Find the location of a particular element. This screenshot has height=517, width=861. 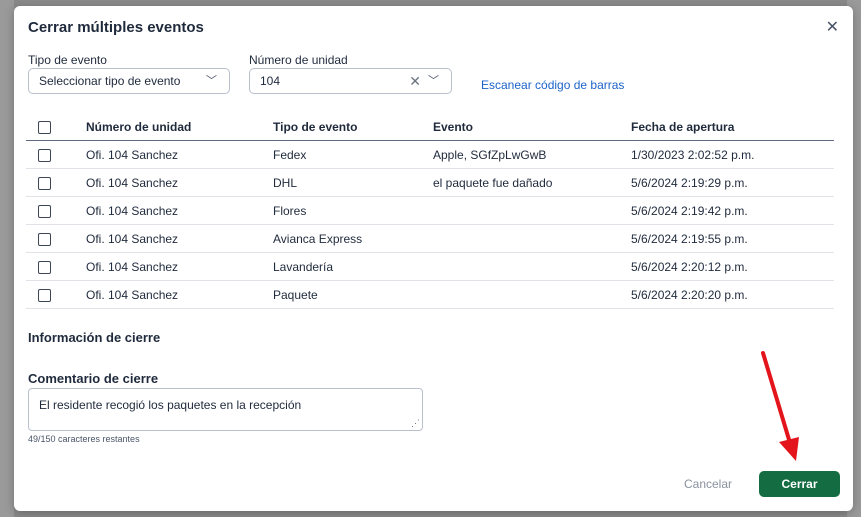

character-counter: 49/150 caracteres restantes is located at coordinates (84, 439).